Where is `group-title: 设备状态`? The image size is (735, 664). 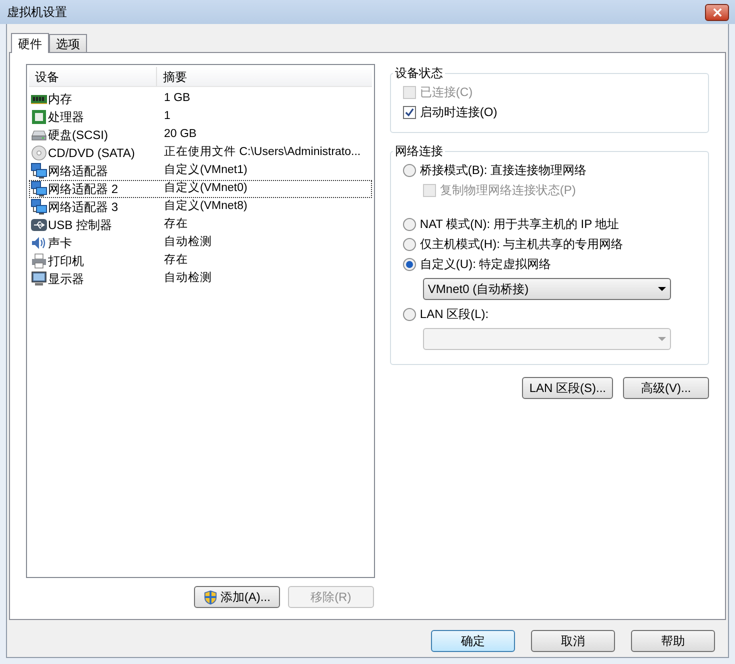
group-title: 设备状态 is located at coordinates (419, 73).